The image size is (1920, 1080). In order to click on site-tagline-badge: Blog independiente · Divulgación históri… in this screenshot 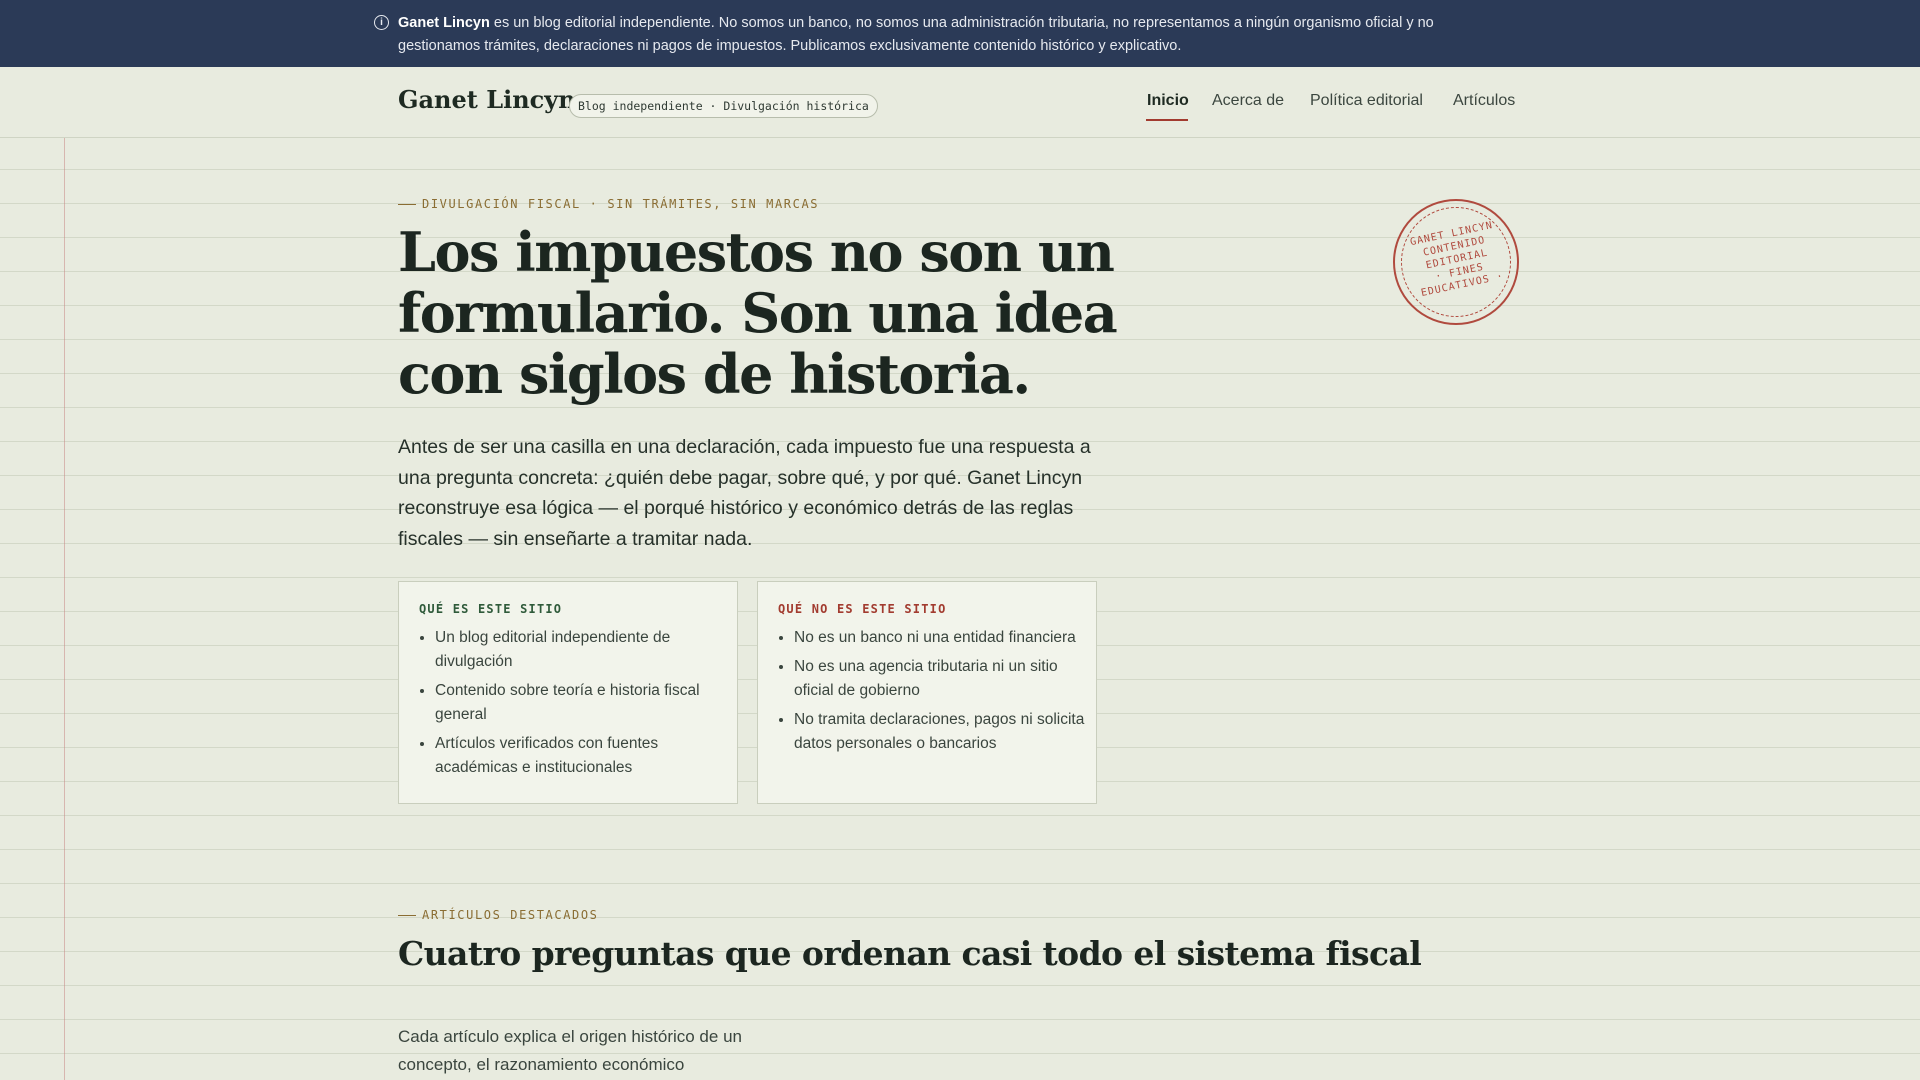, I will do `click(723, 106)`.